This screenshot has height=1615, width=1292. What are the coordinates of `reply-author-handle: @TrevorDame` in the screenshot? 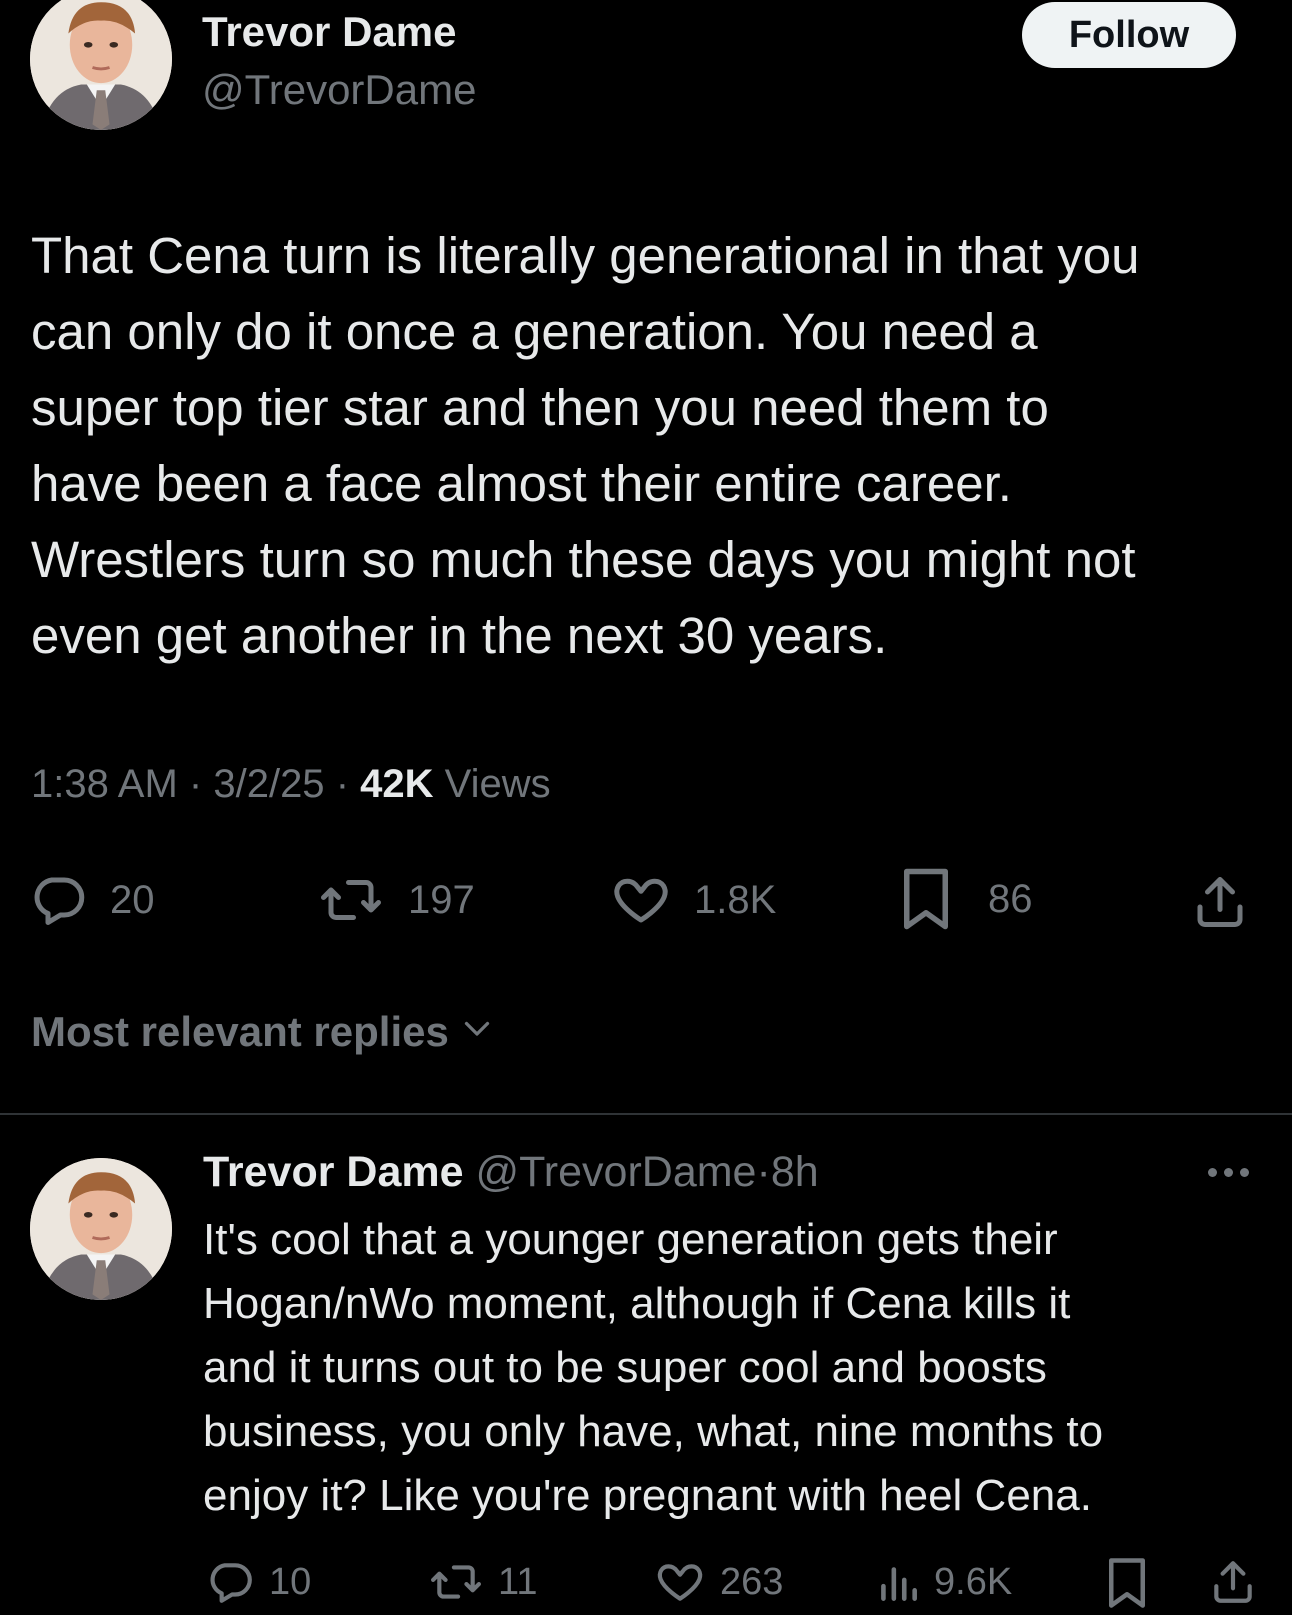 It's located at (615, 1172).